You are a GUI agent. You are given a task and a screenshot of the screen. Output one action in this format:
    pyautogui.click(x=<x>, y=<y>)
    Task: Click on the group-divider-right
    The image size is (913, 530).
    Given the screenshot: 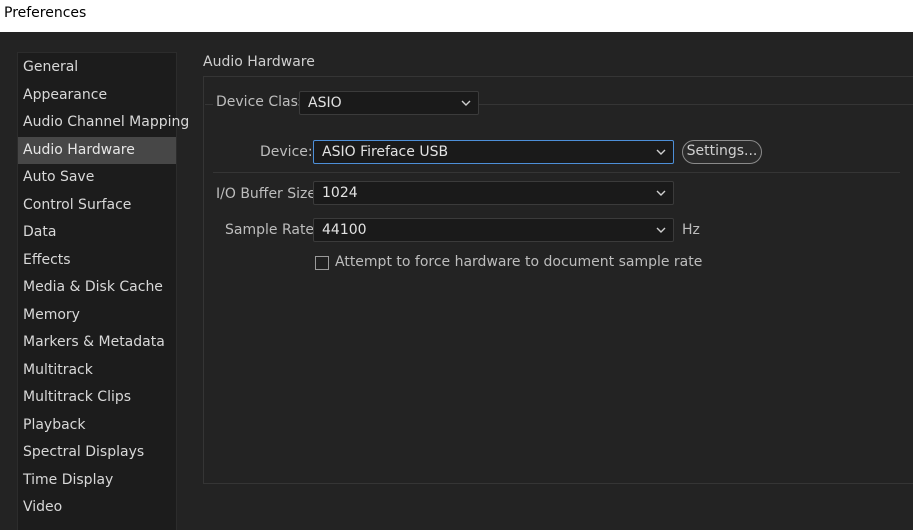 What is the action you would take?
    pyautogui.click(x=696, y=104)
    